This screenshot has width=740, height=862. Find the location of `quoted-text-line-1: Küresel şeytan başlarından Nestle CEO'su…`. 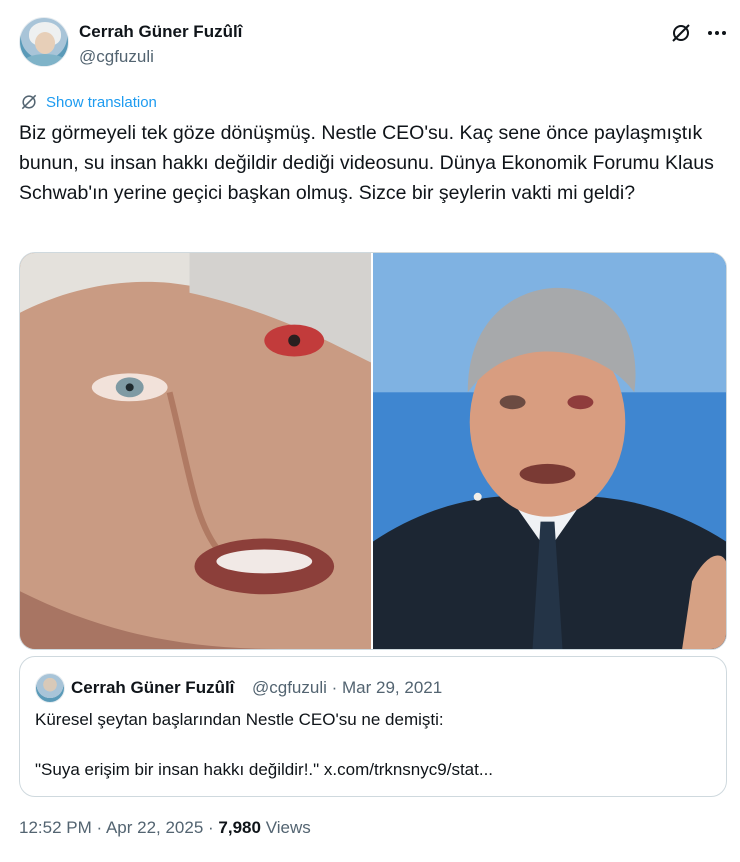

quoted-text-line-1: Küresel şeytan başlarından Nestle CEO'su… is located at coordinates (239, 719).